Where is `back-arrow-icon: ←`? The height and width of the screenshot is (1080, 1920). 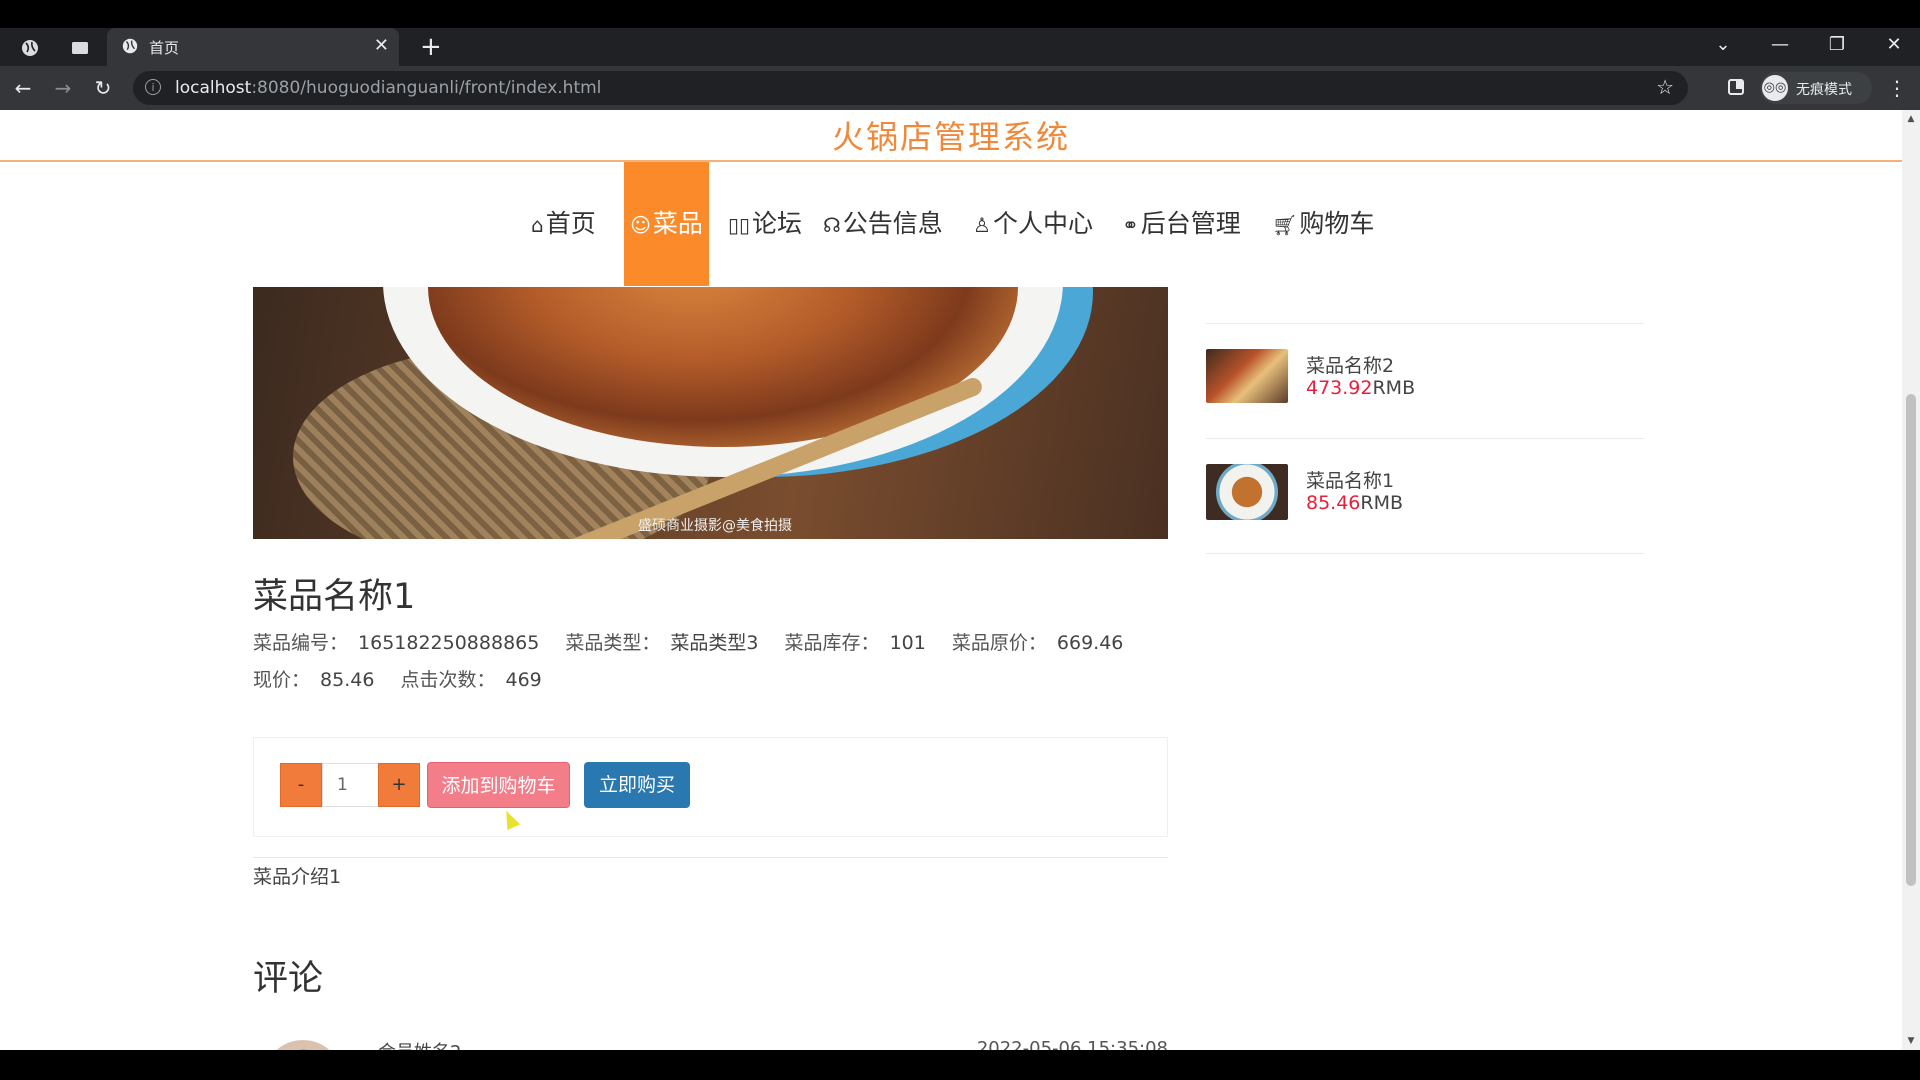
back-arrow-icon: ← is located at coordinates (23, 88).